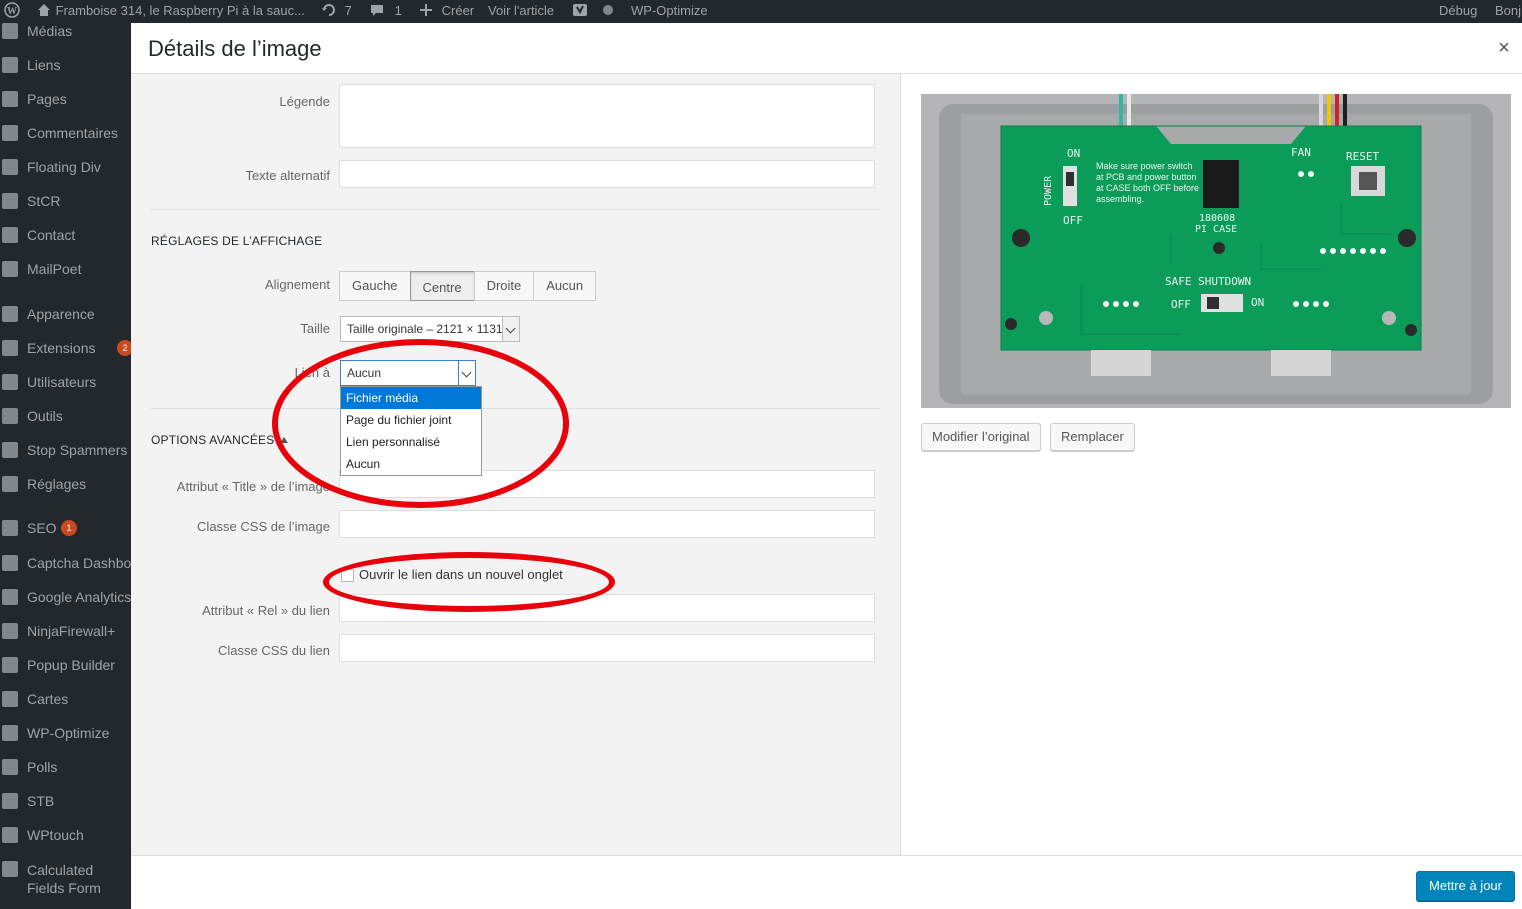  Describe the element at coordinates (565, 286) in the screenshot. I see `align-none-button: Aucun` at that location.